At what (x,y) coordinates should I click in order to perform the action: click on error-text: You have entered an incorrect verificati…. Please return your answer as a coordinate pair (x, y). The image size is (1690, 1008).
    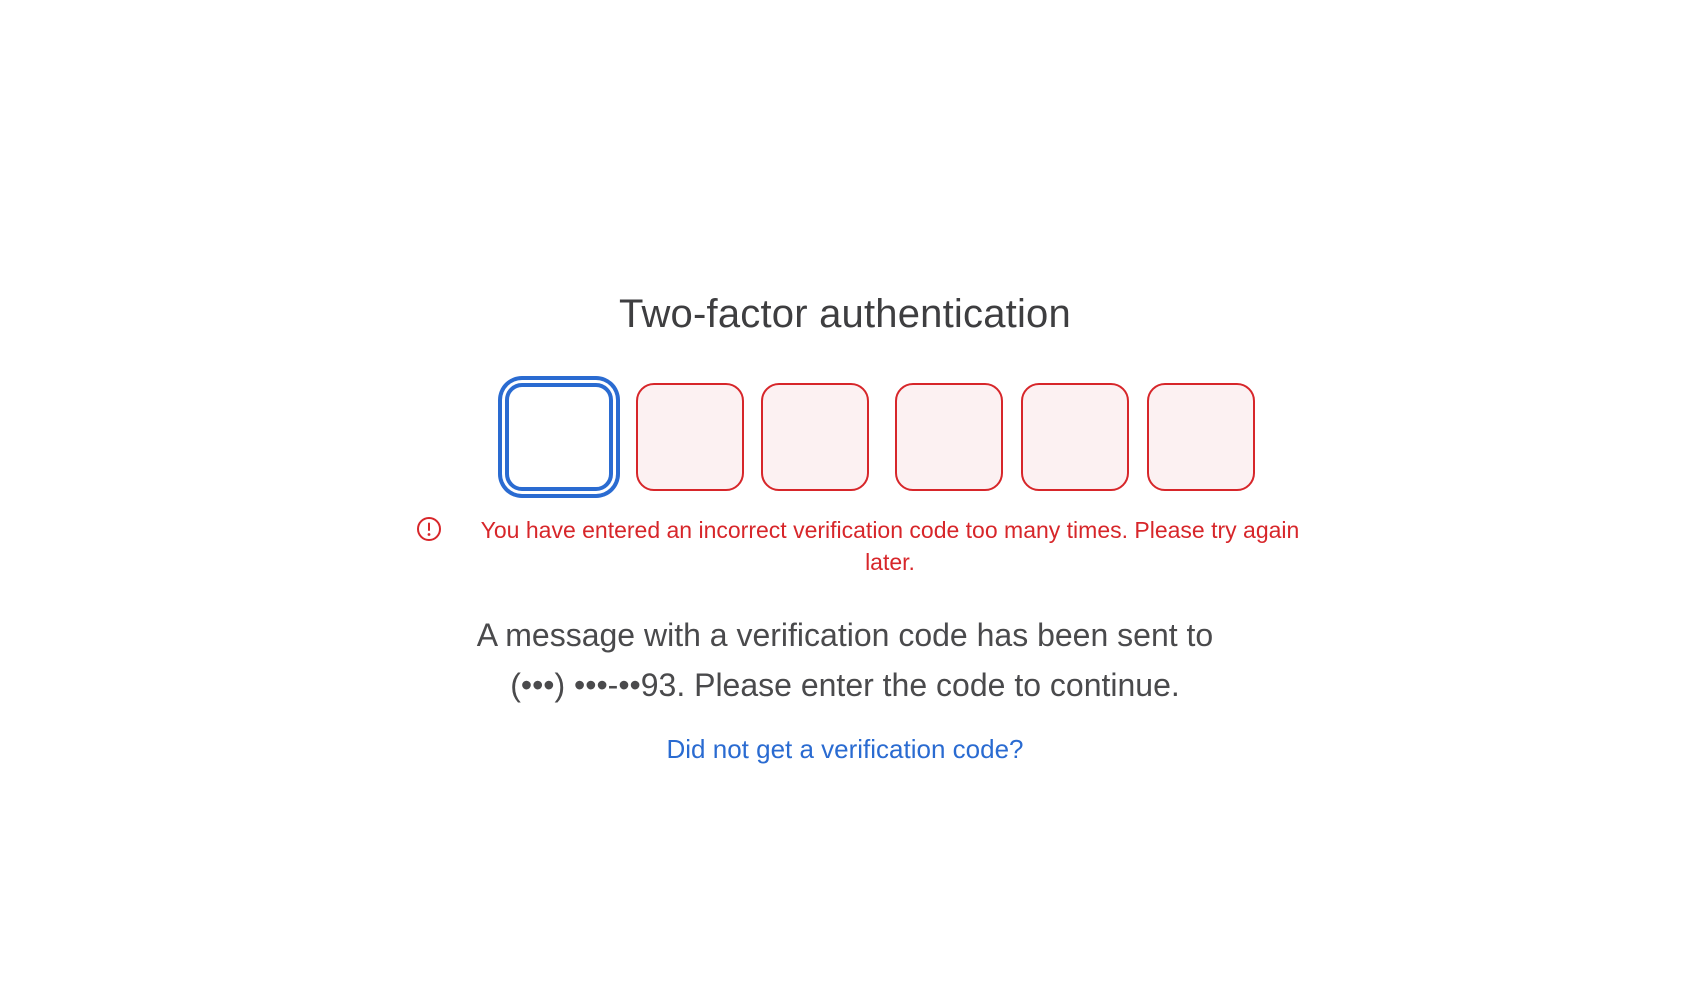
    Looking at the image, I should click on (890, 546).